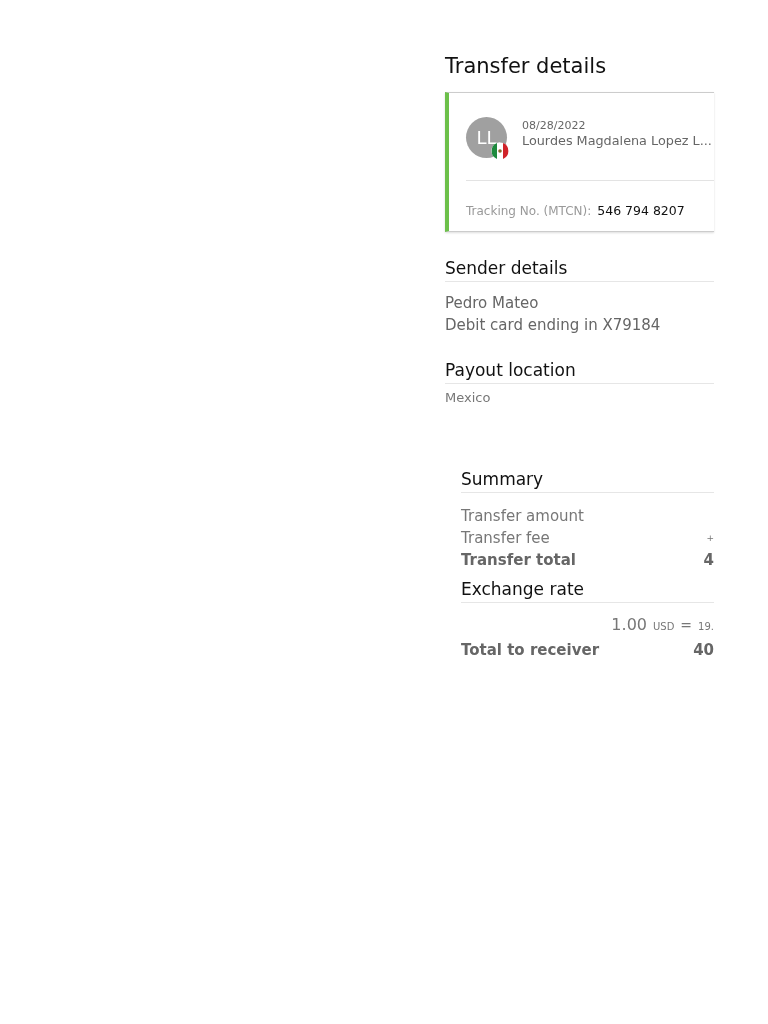 This screenshot has width=768, height=1024. Describe the element at coordinates (505, 538) in the screenshot. I see `summary-label: Transfer fee` at that location.